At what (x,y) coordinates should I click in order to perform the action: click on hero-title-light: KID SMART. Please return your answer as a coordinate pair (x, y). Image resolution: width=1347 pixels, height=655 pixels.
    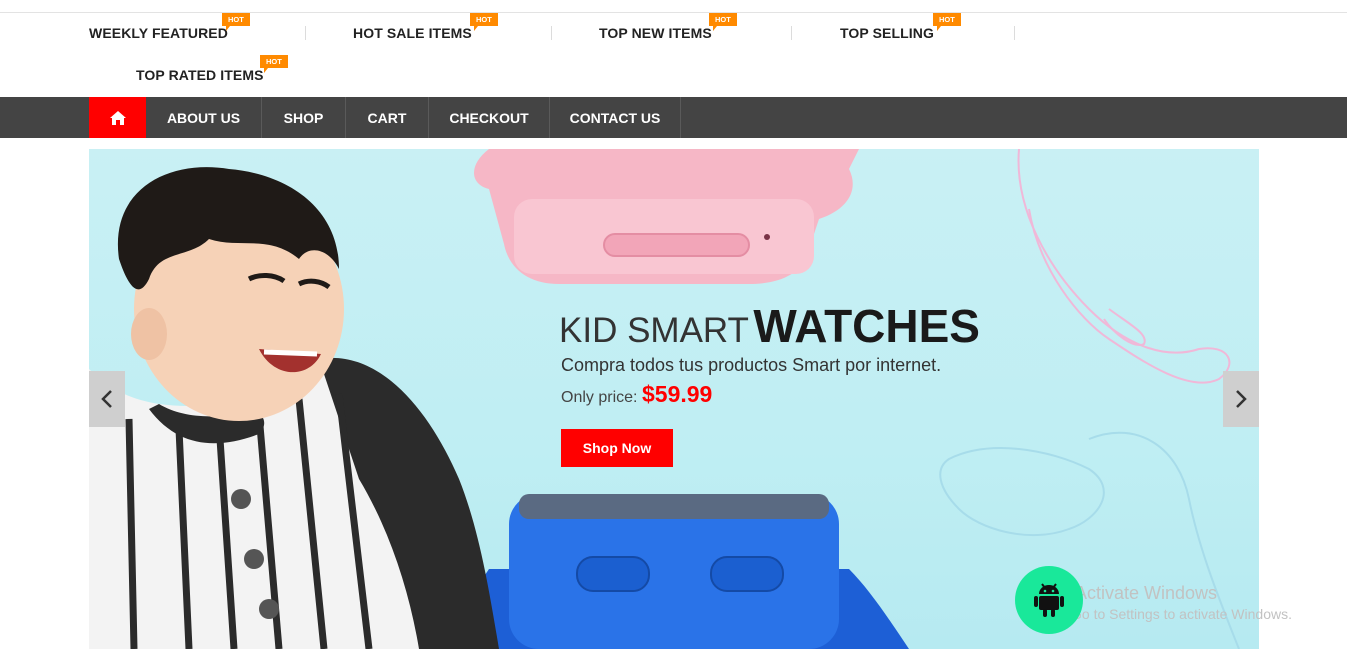
    Looking at the image, I should click on (654, 330).